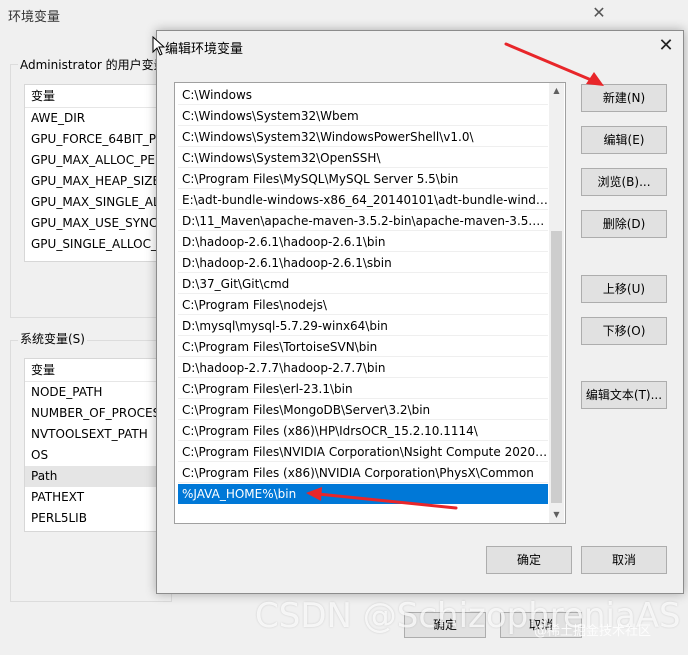 The height and width of the screenshot is (655, 688). I want to click on path-entry: C:\Windows\System32\Wbem, so click(363, 116).